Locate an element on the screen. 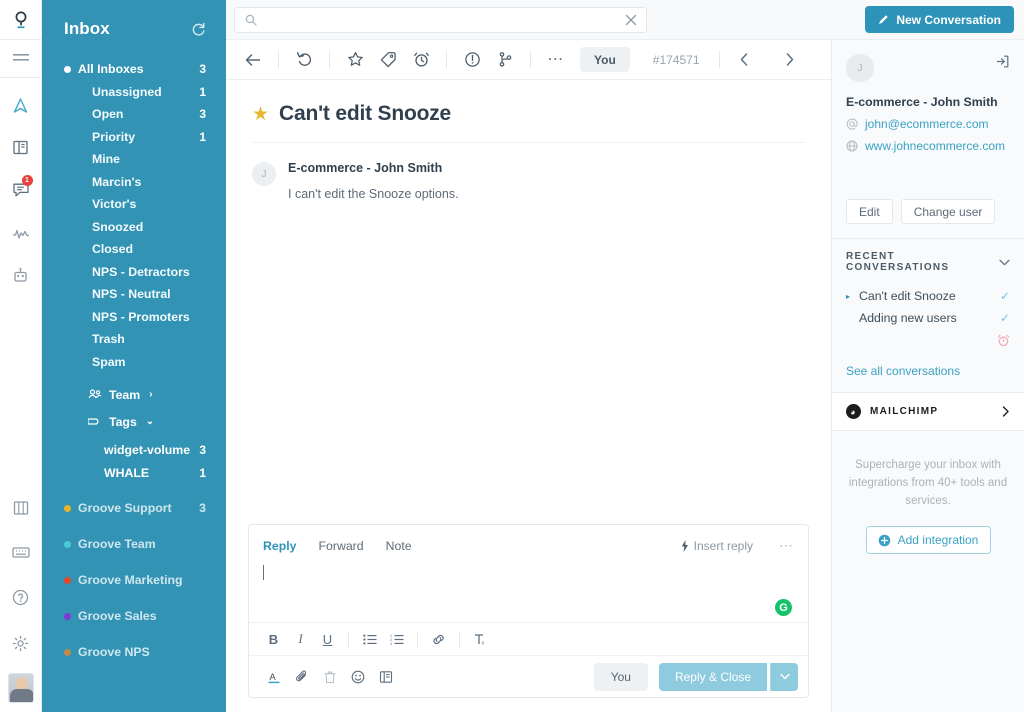 Image resolution: width=1024 pixels, height=712 pixels. sidebar-item-nps-neutral: NPS - Neutral is located at coordinates (134, 294).